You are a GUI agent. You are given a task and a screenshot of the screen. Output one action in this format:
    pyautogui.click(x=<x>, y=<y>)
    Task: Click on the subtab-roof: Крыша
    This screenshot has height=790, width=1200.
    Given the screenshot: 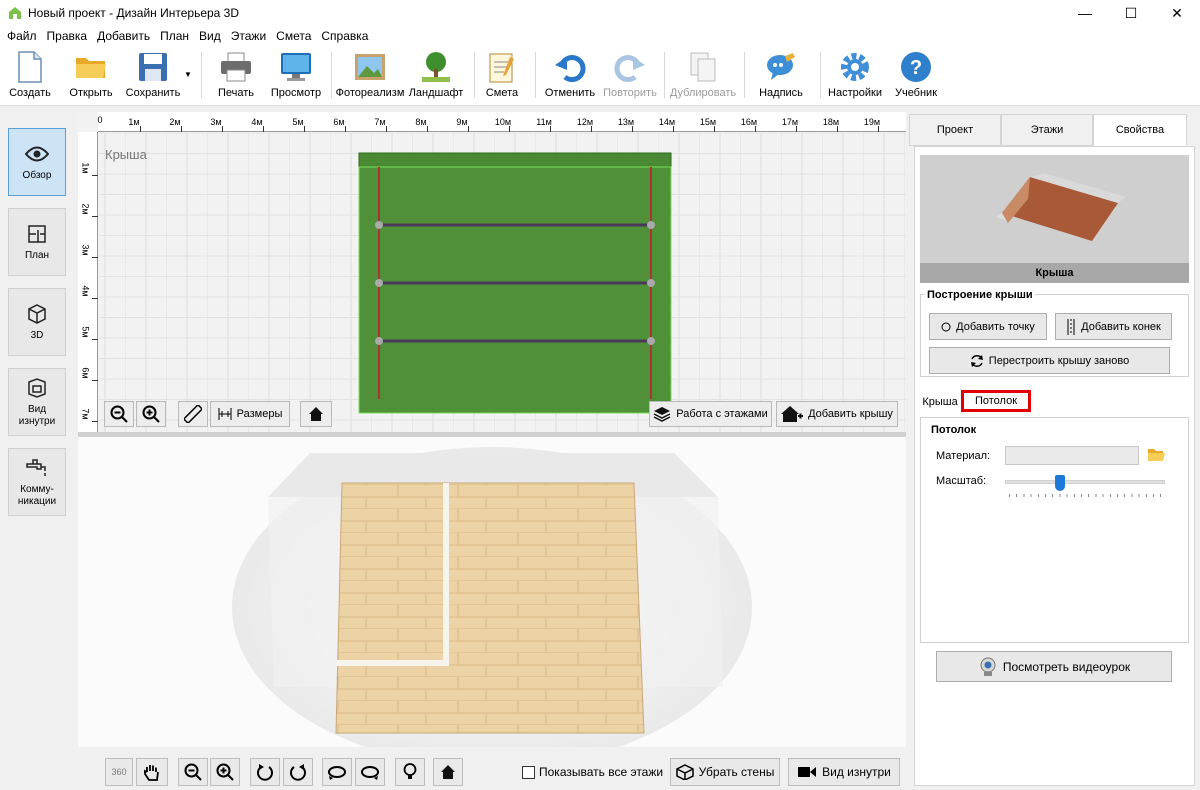 What is the action you would take?
    pyautogui.click(x=940, y=402)
    